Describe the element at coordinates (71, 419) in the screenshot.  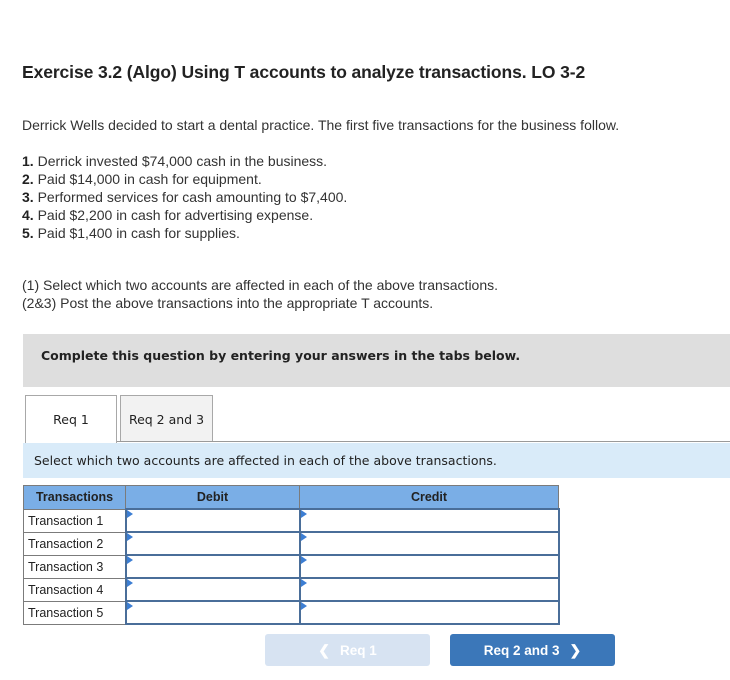
I see `tab-req-1: Req 1` at that location.